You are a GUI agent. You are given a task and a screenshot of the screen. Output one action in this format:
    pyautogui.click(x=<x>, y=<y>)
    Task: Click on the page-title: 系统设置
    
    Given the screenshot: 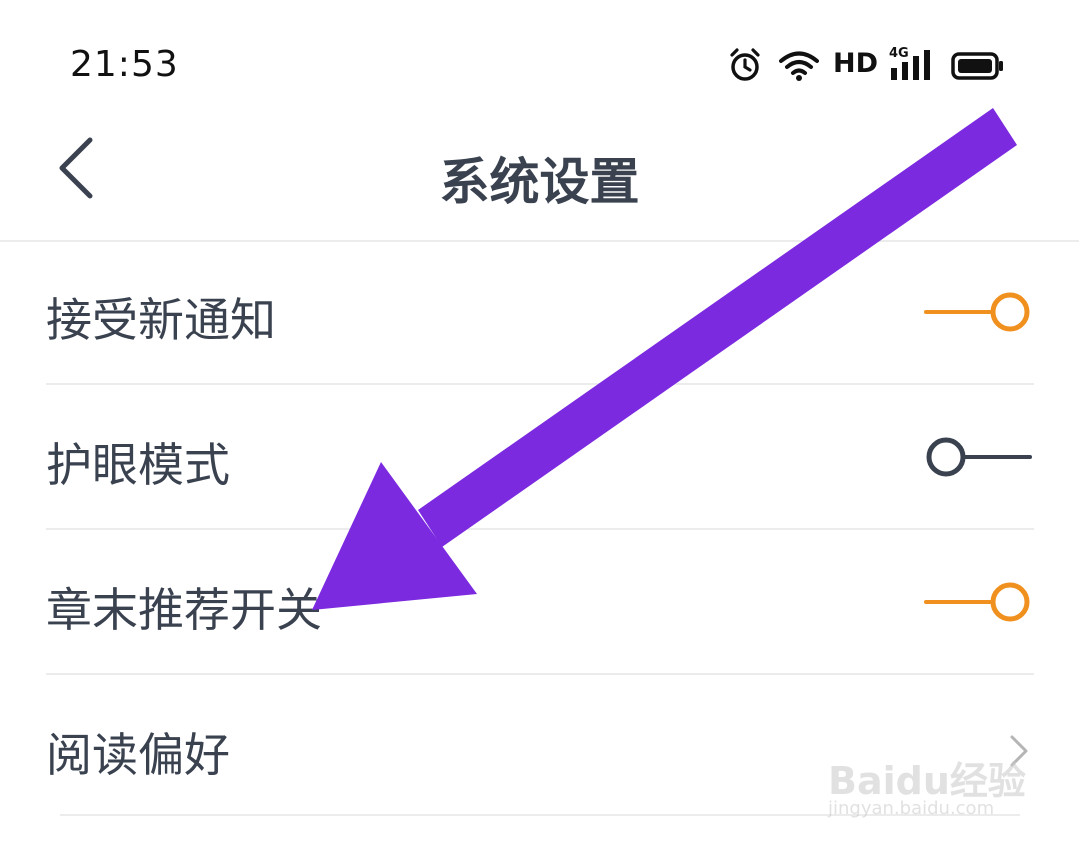 What is the action you would take?
    pyautogui.click(x=539, y=182)
    